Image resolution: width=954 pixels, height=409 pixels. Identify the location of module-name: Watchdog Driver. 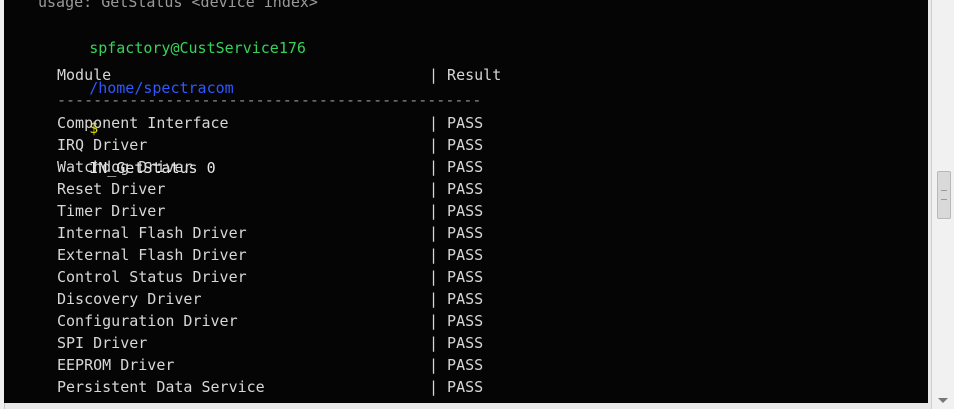
(125, 167).